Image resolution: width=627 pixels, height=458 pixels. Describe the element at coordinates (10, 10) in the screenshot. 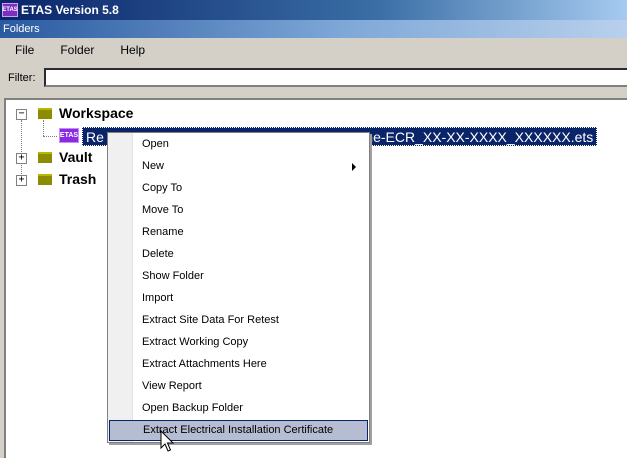

I see `etas-logo-icon: ETAS` at that location.